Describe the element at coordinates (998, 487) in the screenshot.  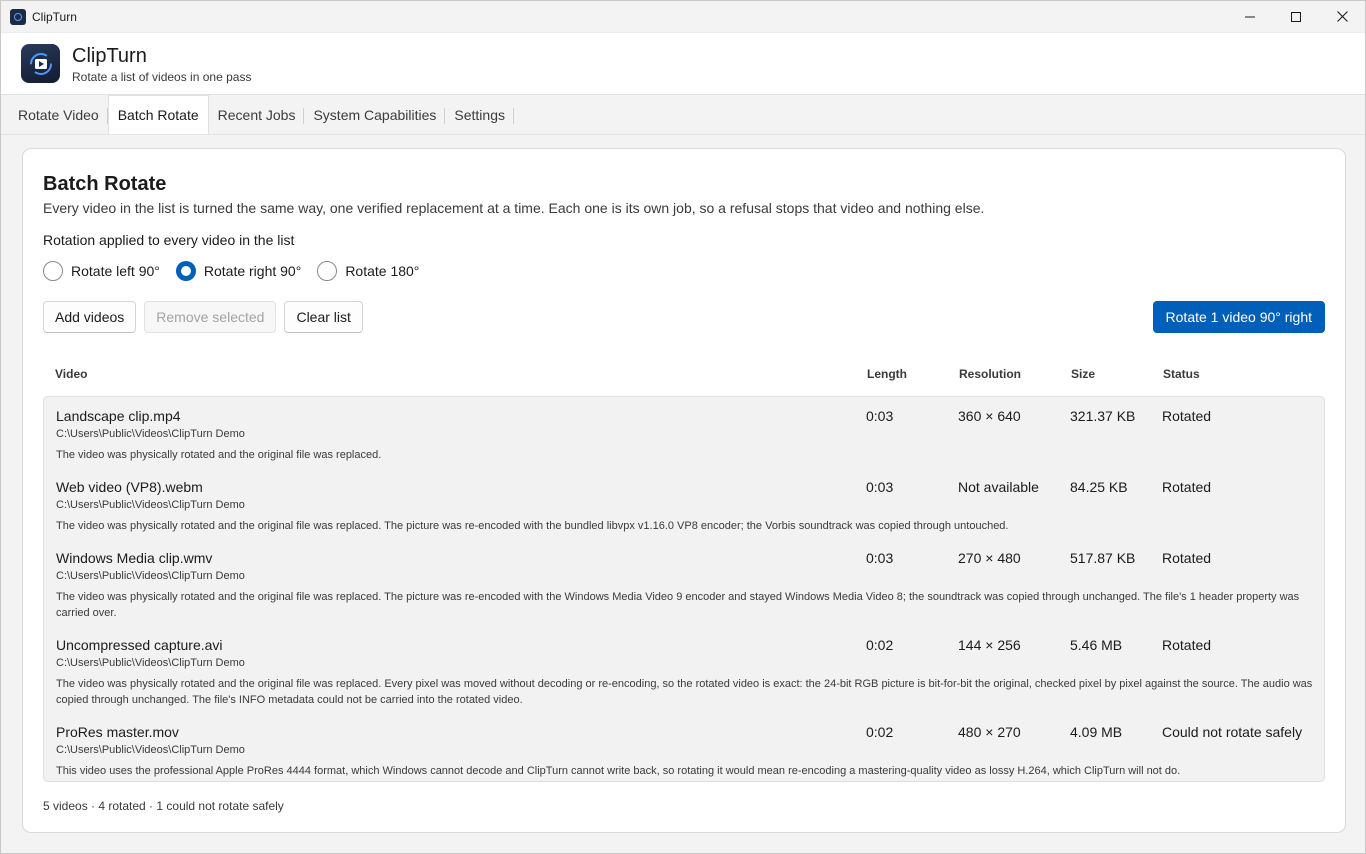
I see `video-resolution: Not available` at that location.